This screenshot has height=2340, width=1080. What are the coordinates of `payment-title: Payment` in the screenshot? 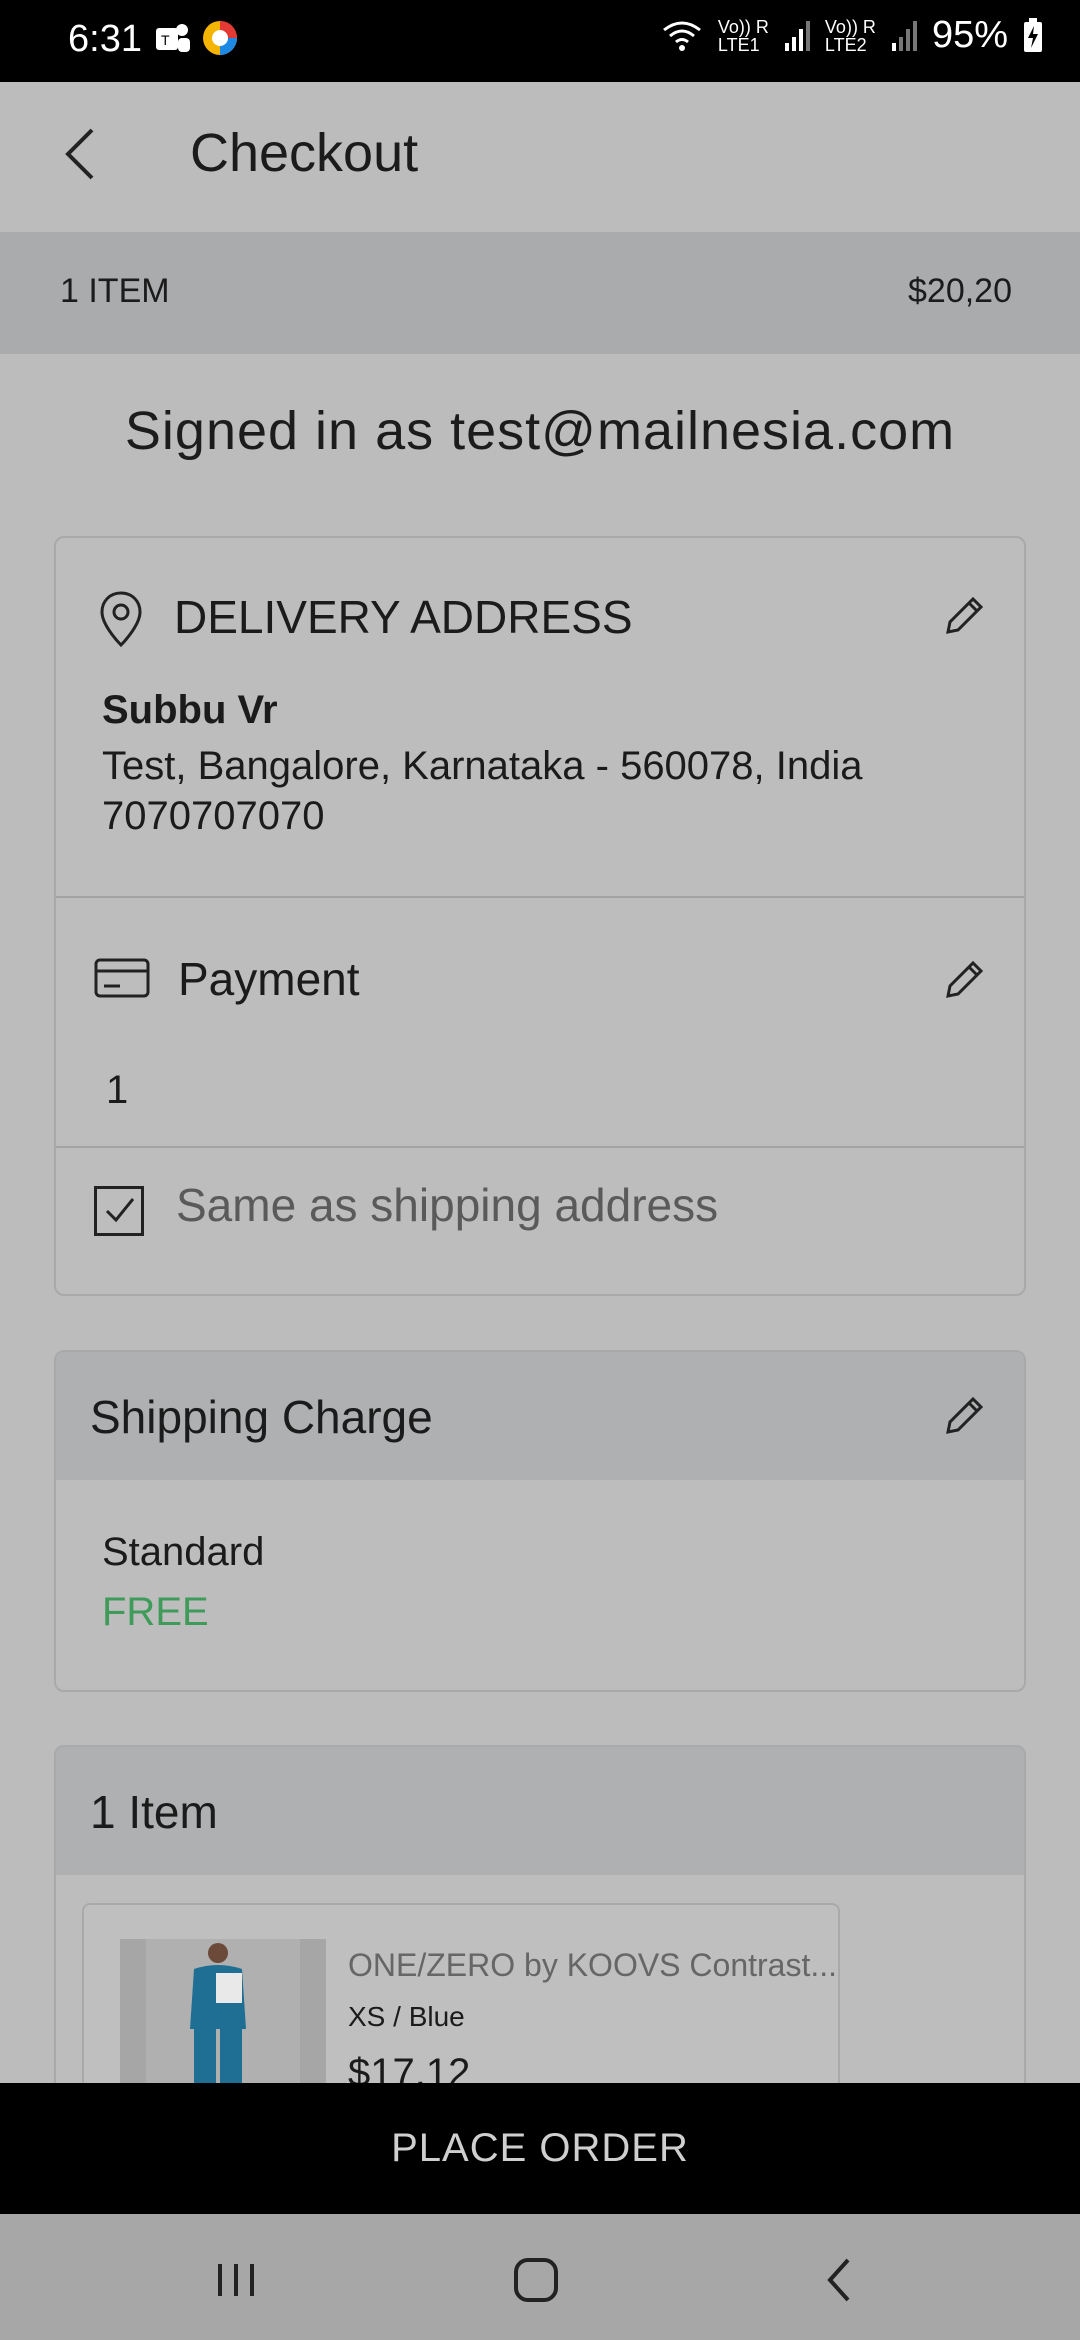 It's located at (269, 979).